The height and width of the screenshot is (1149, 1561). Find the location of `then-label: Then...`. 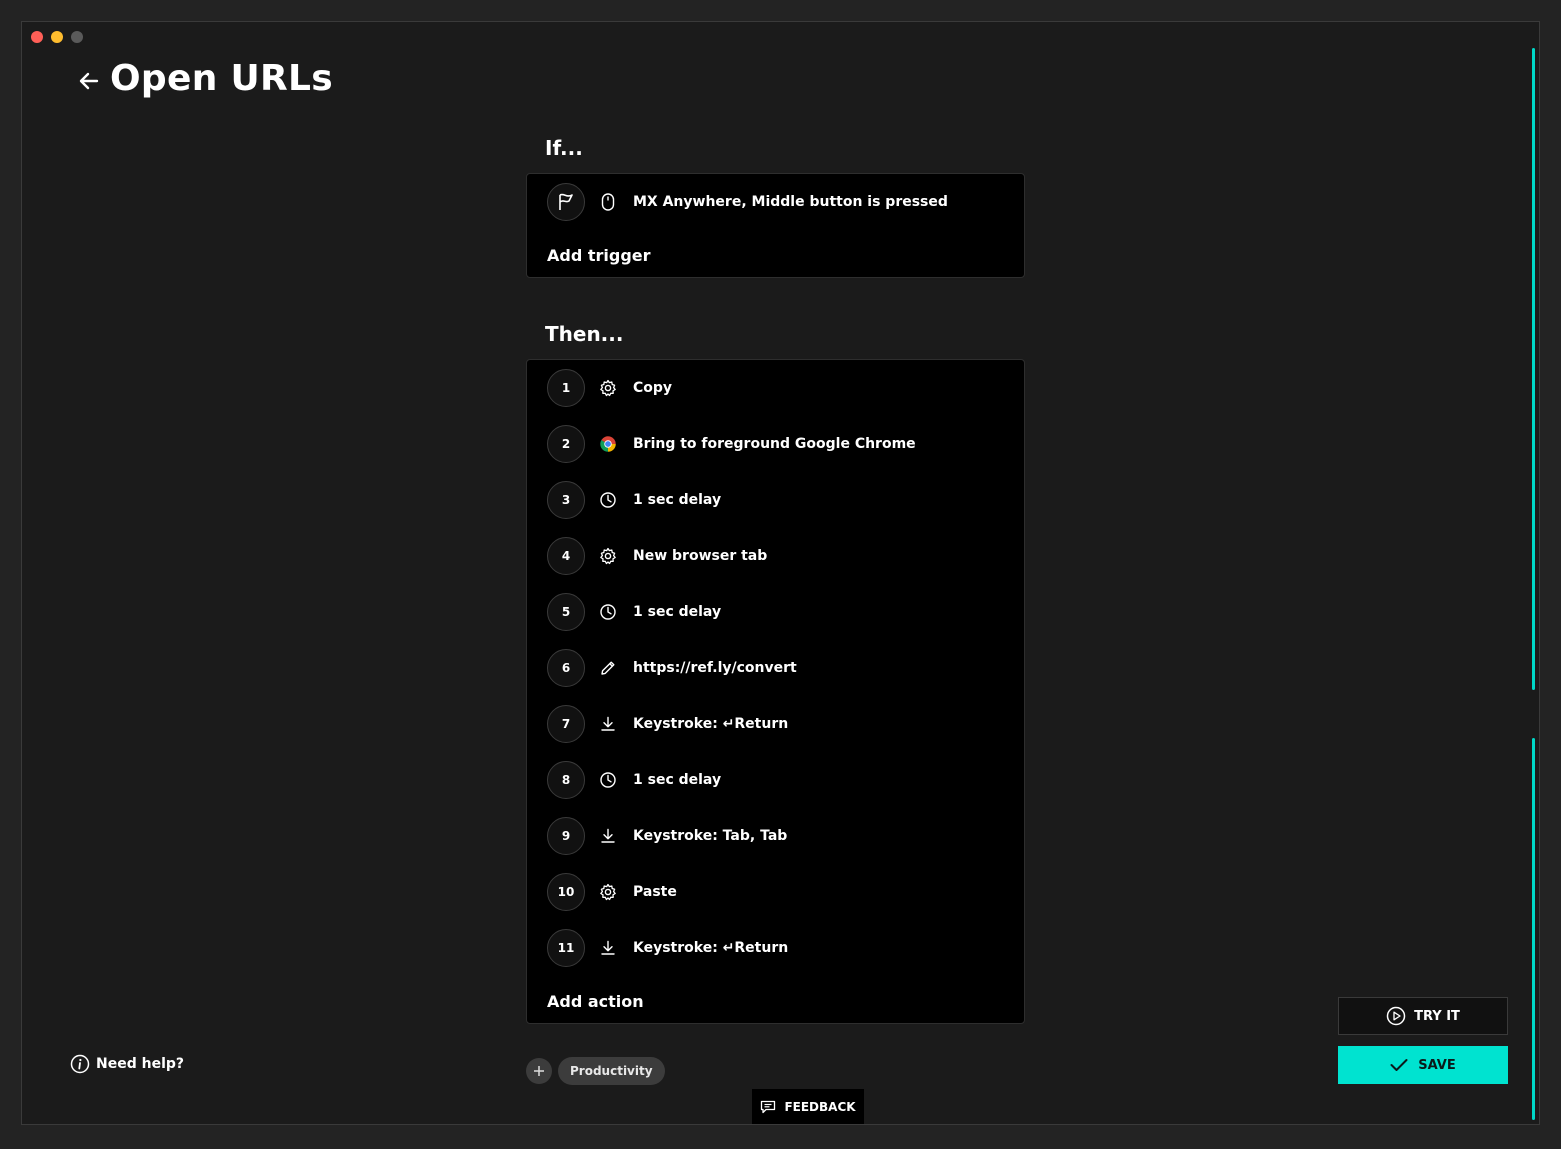

then-label: Then... is located at coordinates (584, 334).